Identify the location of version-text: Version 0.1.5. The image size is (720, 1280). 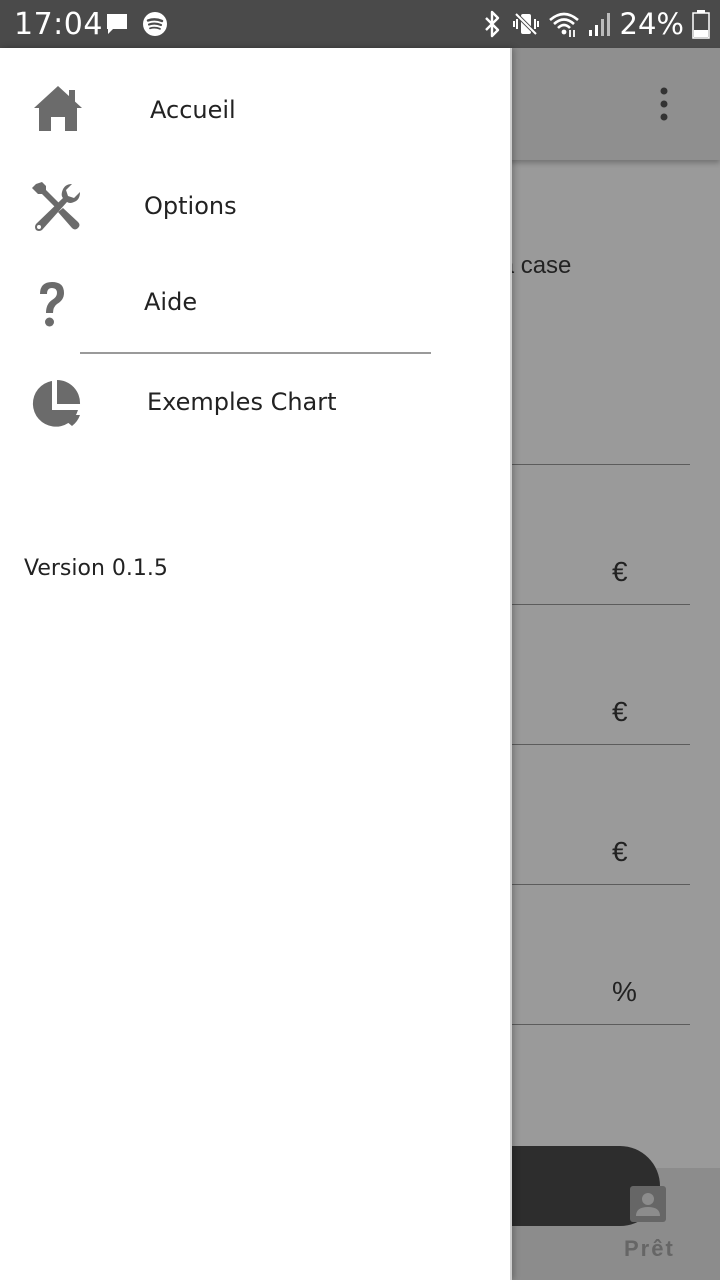
(96, 568).